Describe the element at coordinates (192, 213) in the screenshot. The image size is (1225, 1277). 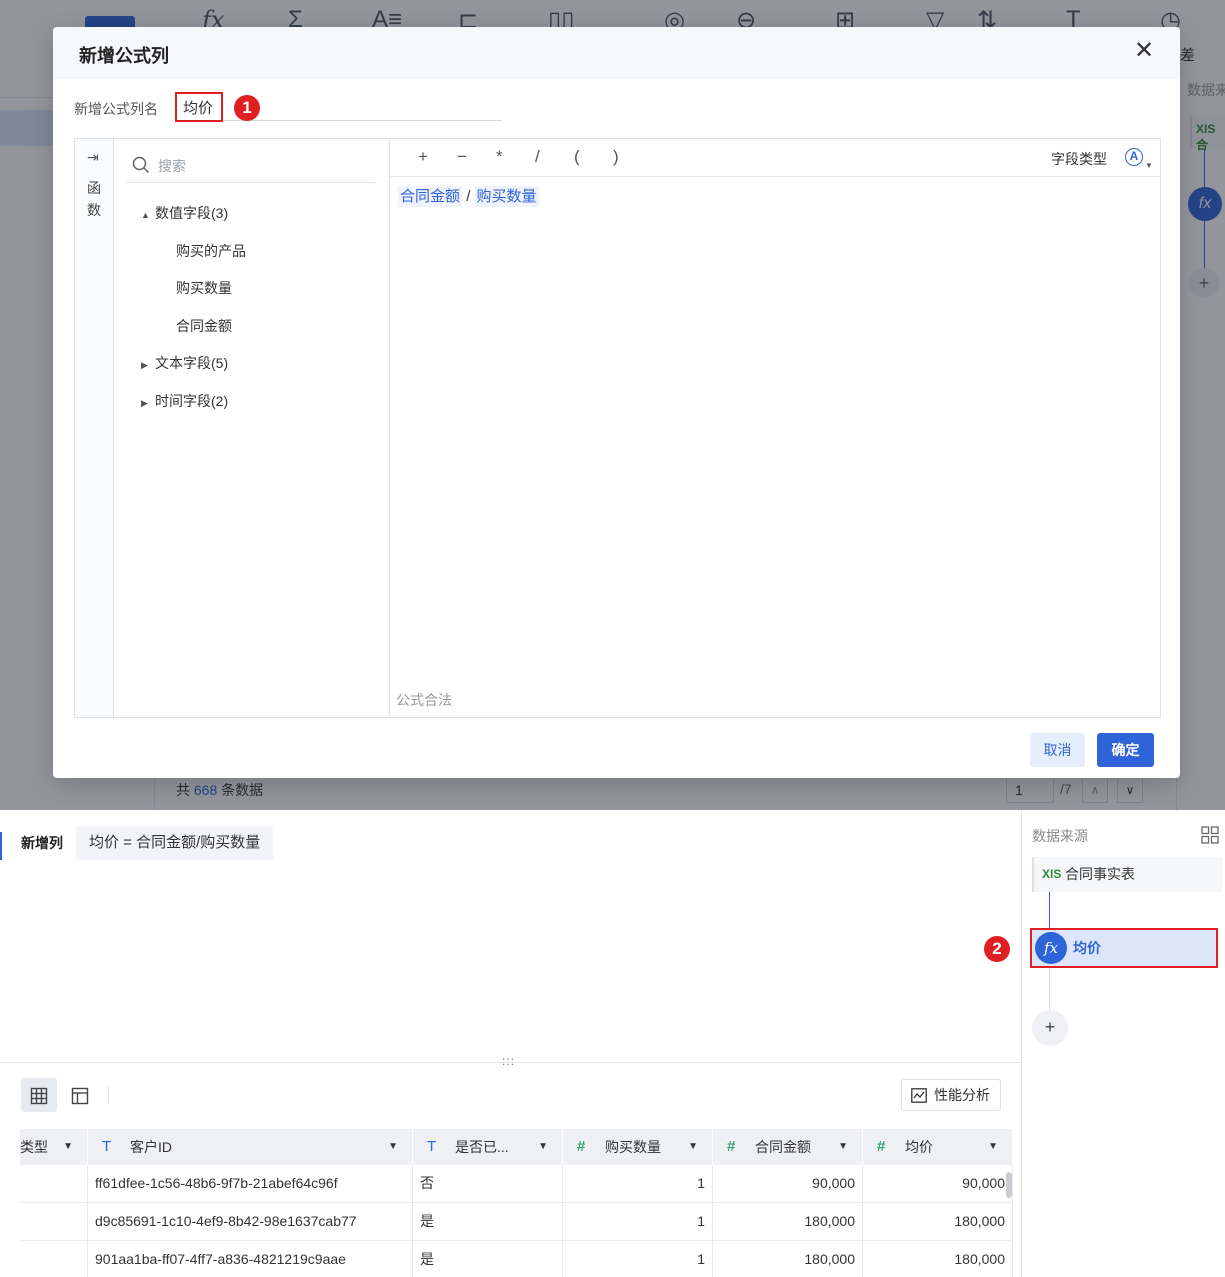
I see `tree-group-label: 数值字段(3)` at that location.